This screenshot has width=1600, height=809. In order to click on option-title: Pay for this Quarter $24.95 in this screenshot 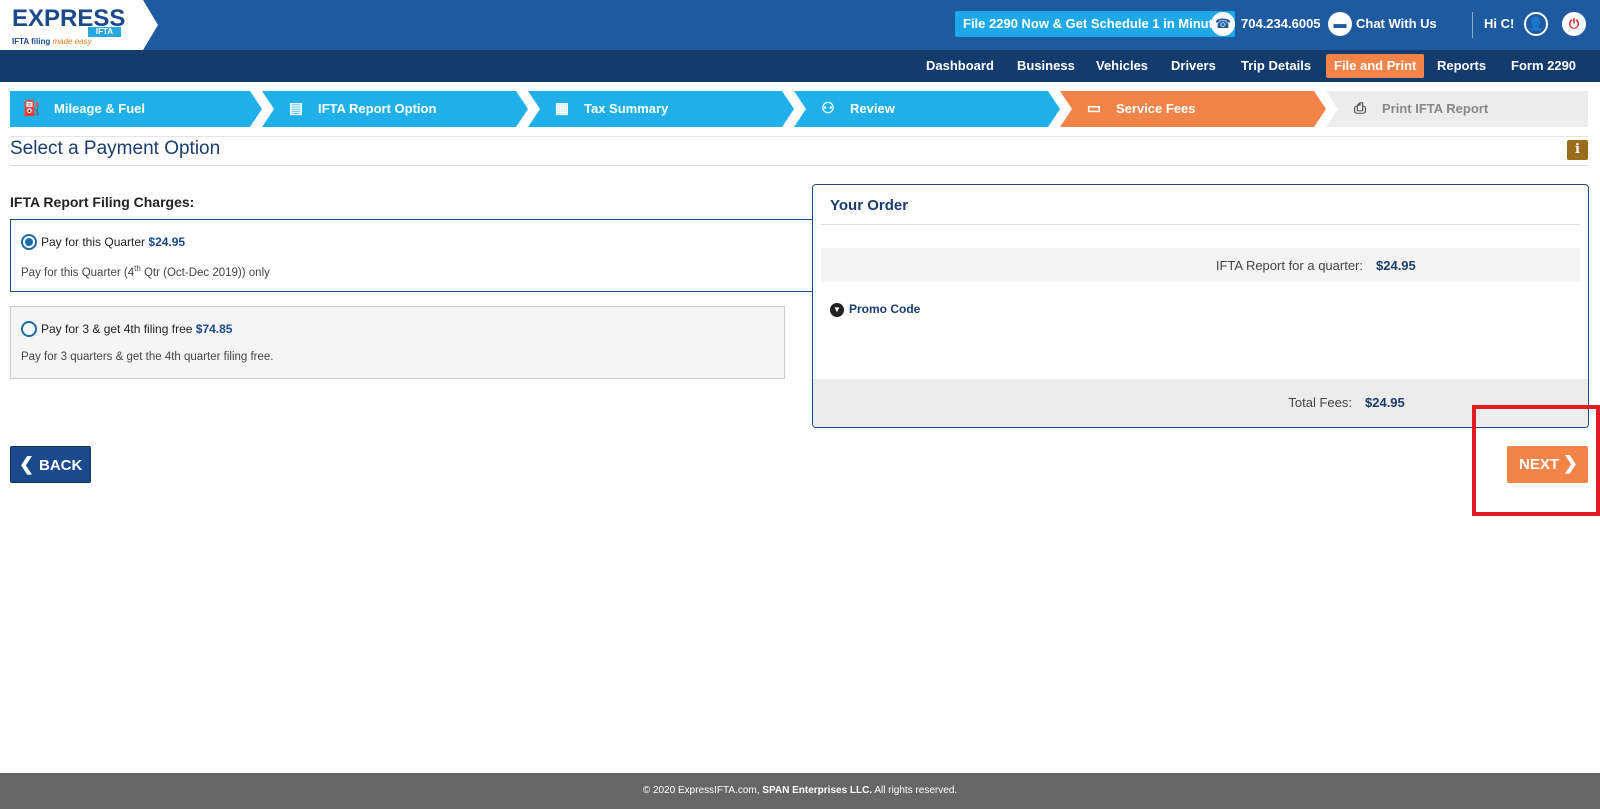, I will do `click(113, 242)`.